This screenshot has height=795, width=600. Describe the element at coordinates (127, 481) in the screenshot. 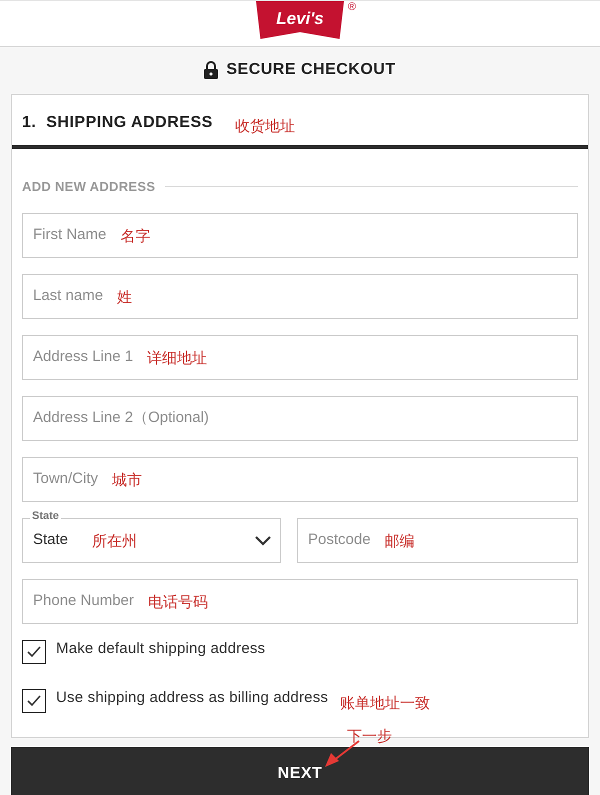

I see `annotation-note: 城市` at that location.